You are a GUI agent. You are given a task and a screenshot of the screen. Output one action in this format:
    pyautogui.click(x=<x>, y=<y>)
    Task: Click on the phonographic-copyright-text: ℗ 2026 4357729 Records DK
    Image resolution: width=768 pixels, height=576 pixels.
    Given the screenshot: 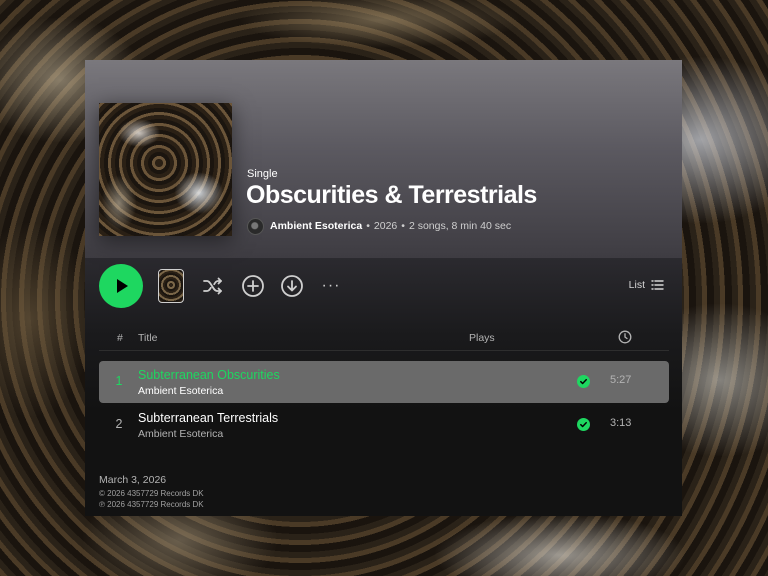 What is the action you would take?
    pyautogui.click(x=151, y=504)
    